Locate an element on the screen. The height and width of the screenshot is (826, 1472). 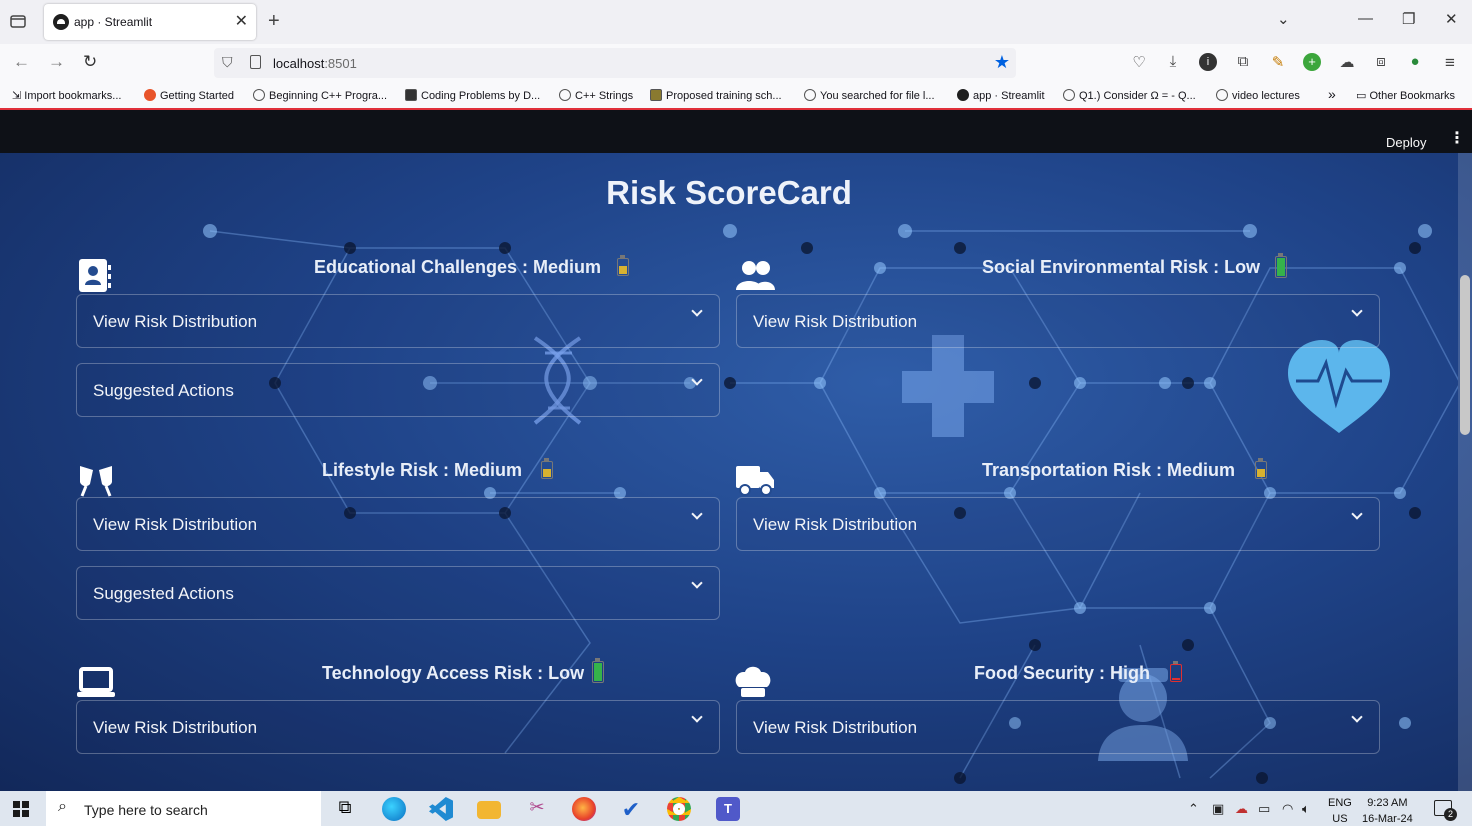
risk-title-food-security: Food Security : High is located at coordinates (1062, 673).